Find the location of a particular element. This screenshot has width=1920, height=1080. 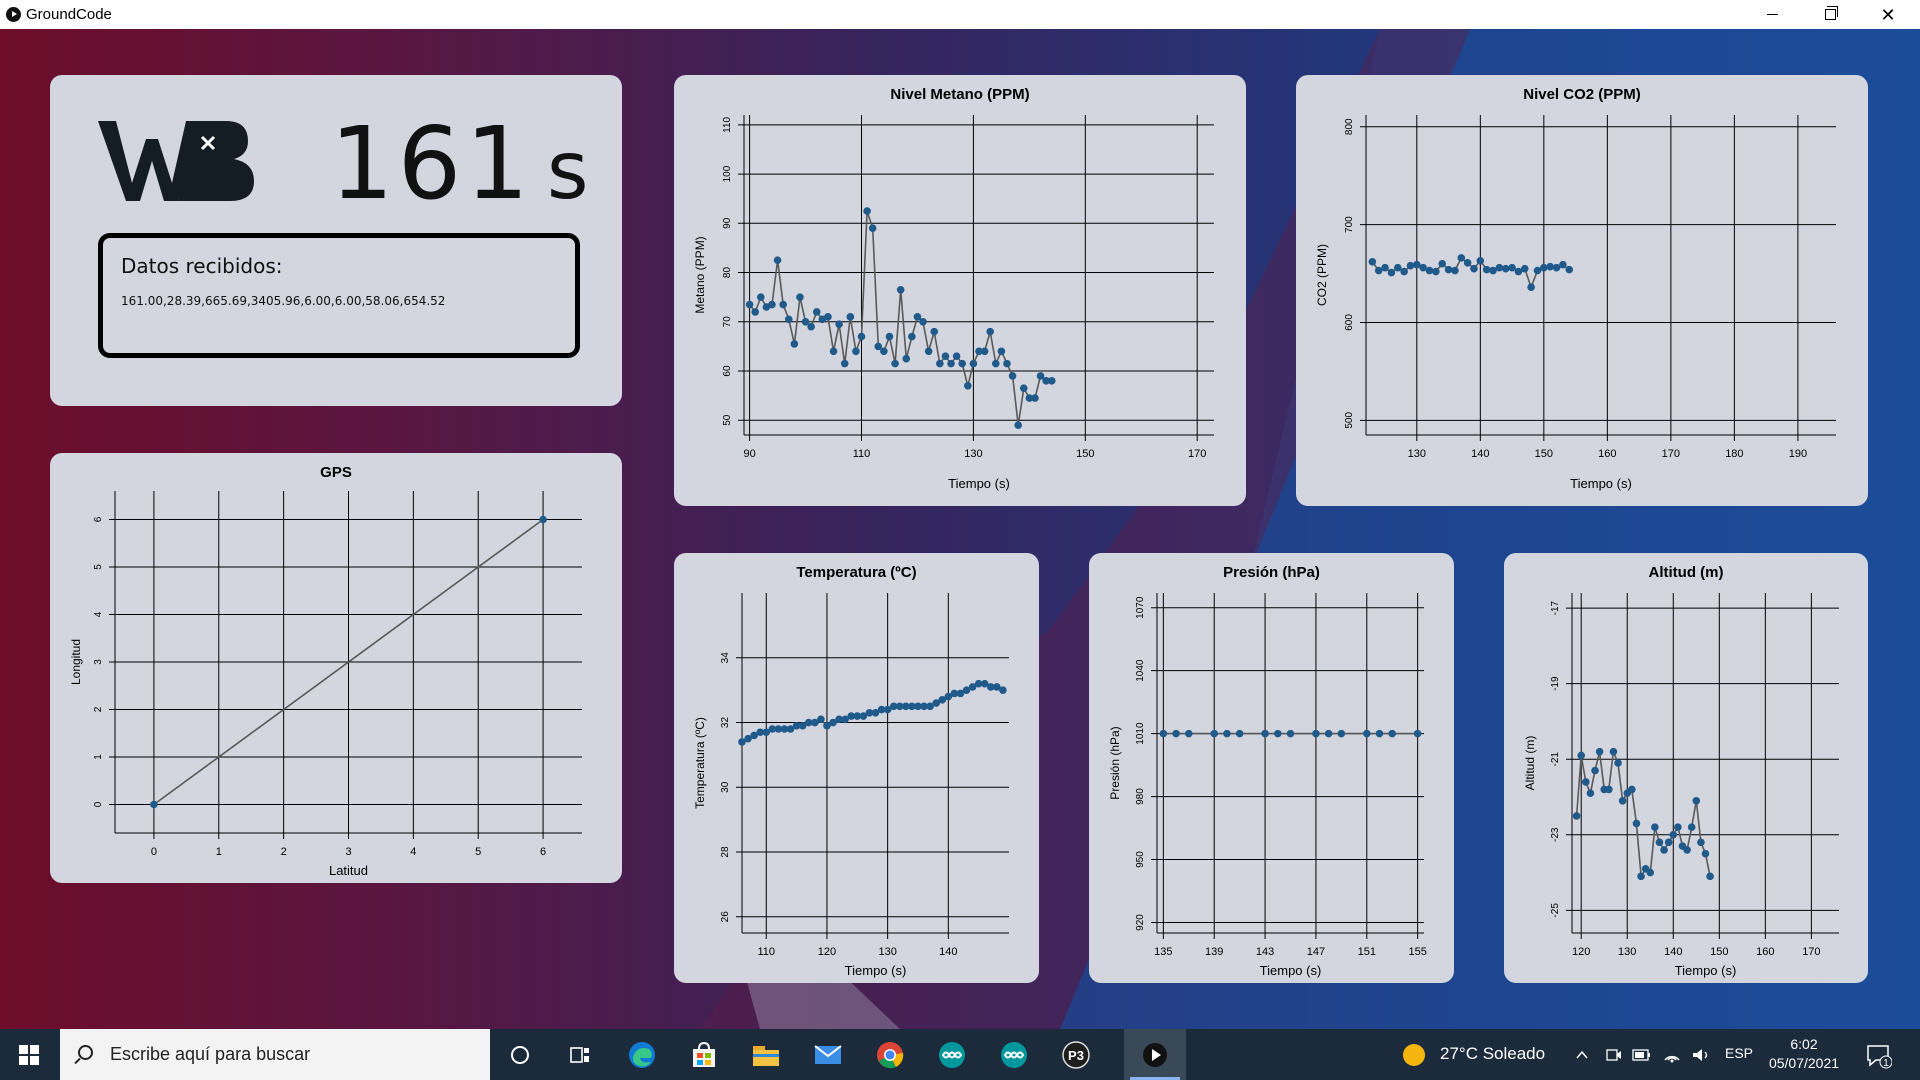

x-tick-label: 0 is located at coordinates (154, 852).